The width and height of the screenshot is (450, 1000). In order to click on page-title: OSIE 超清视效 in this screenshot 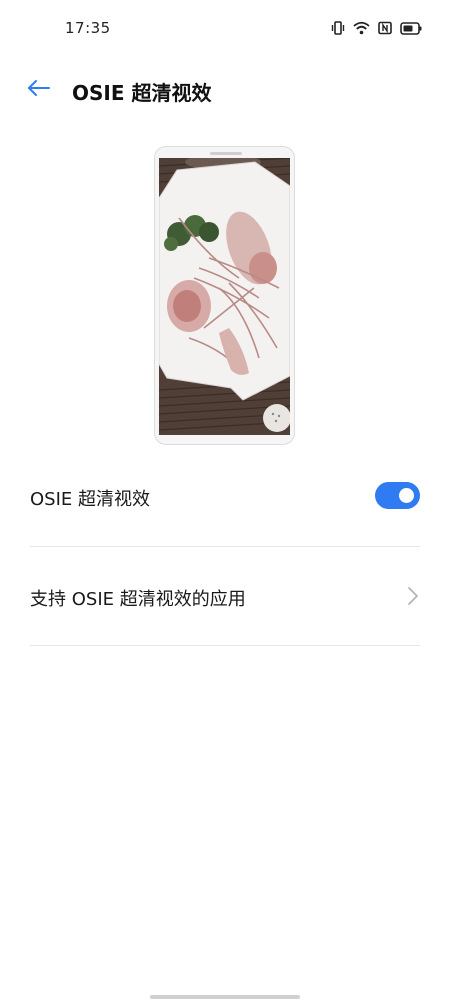, I will do `click(142, 93)`.